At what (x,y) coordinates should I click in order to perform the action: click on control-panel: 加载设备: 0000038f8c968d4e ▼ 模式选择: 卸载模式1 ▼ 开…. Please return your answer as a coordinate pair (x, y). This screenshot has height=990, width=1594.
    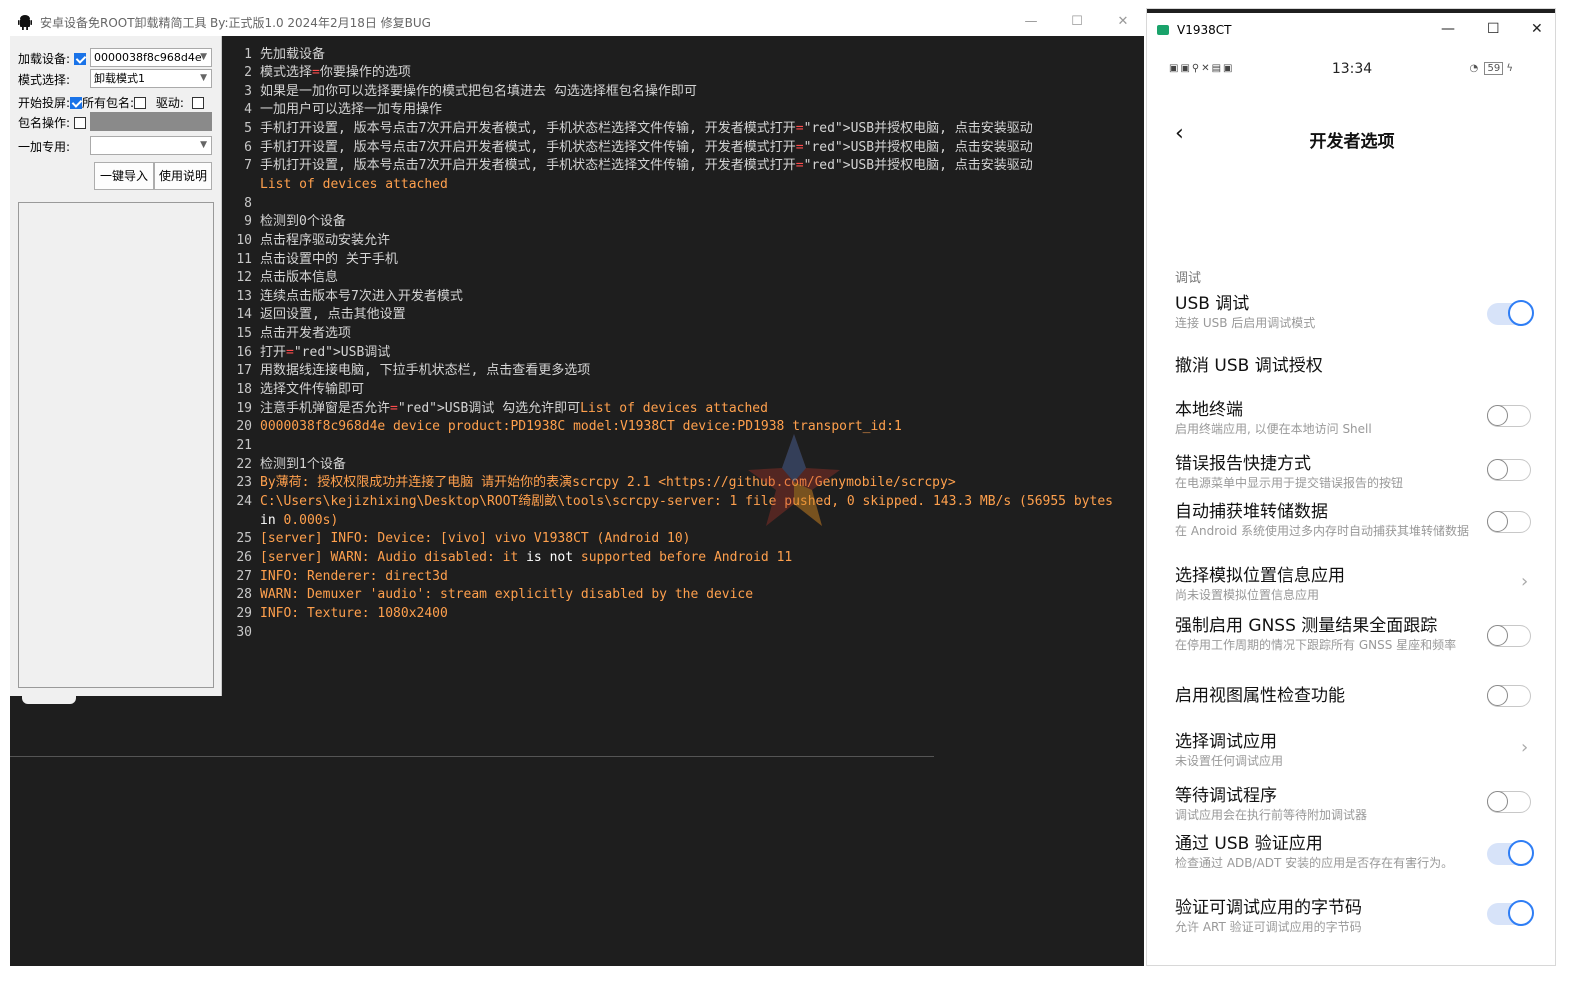
    Looking at the image, I should click on (116, 366).